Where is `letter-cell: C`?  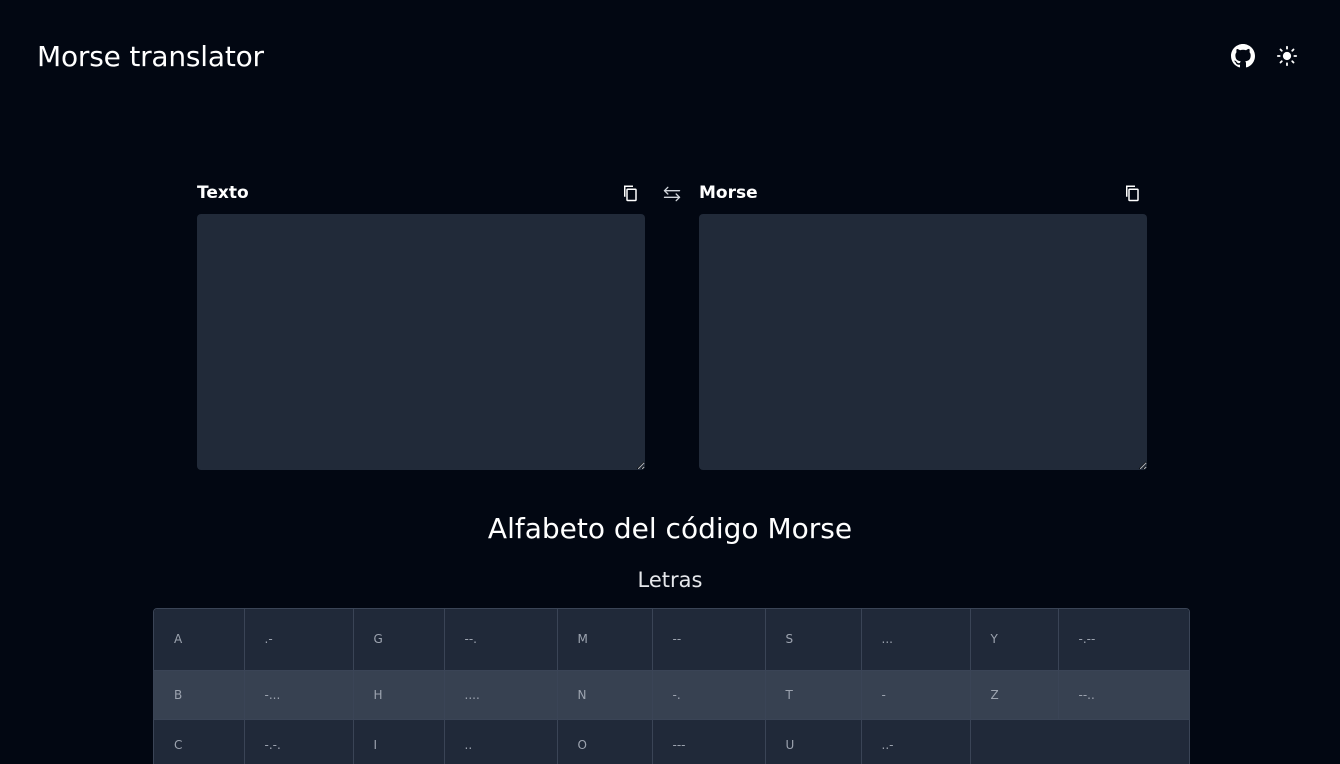 letter-cell: C is located at coordinates (199, 741).